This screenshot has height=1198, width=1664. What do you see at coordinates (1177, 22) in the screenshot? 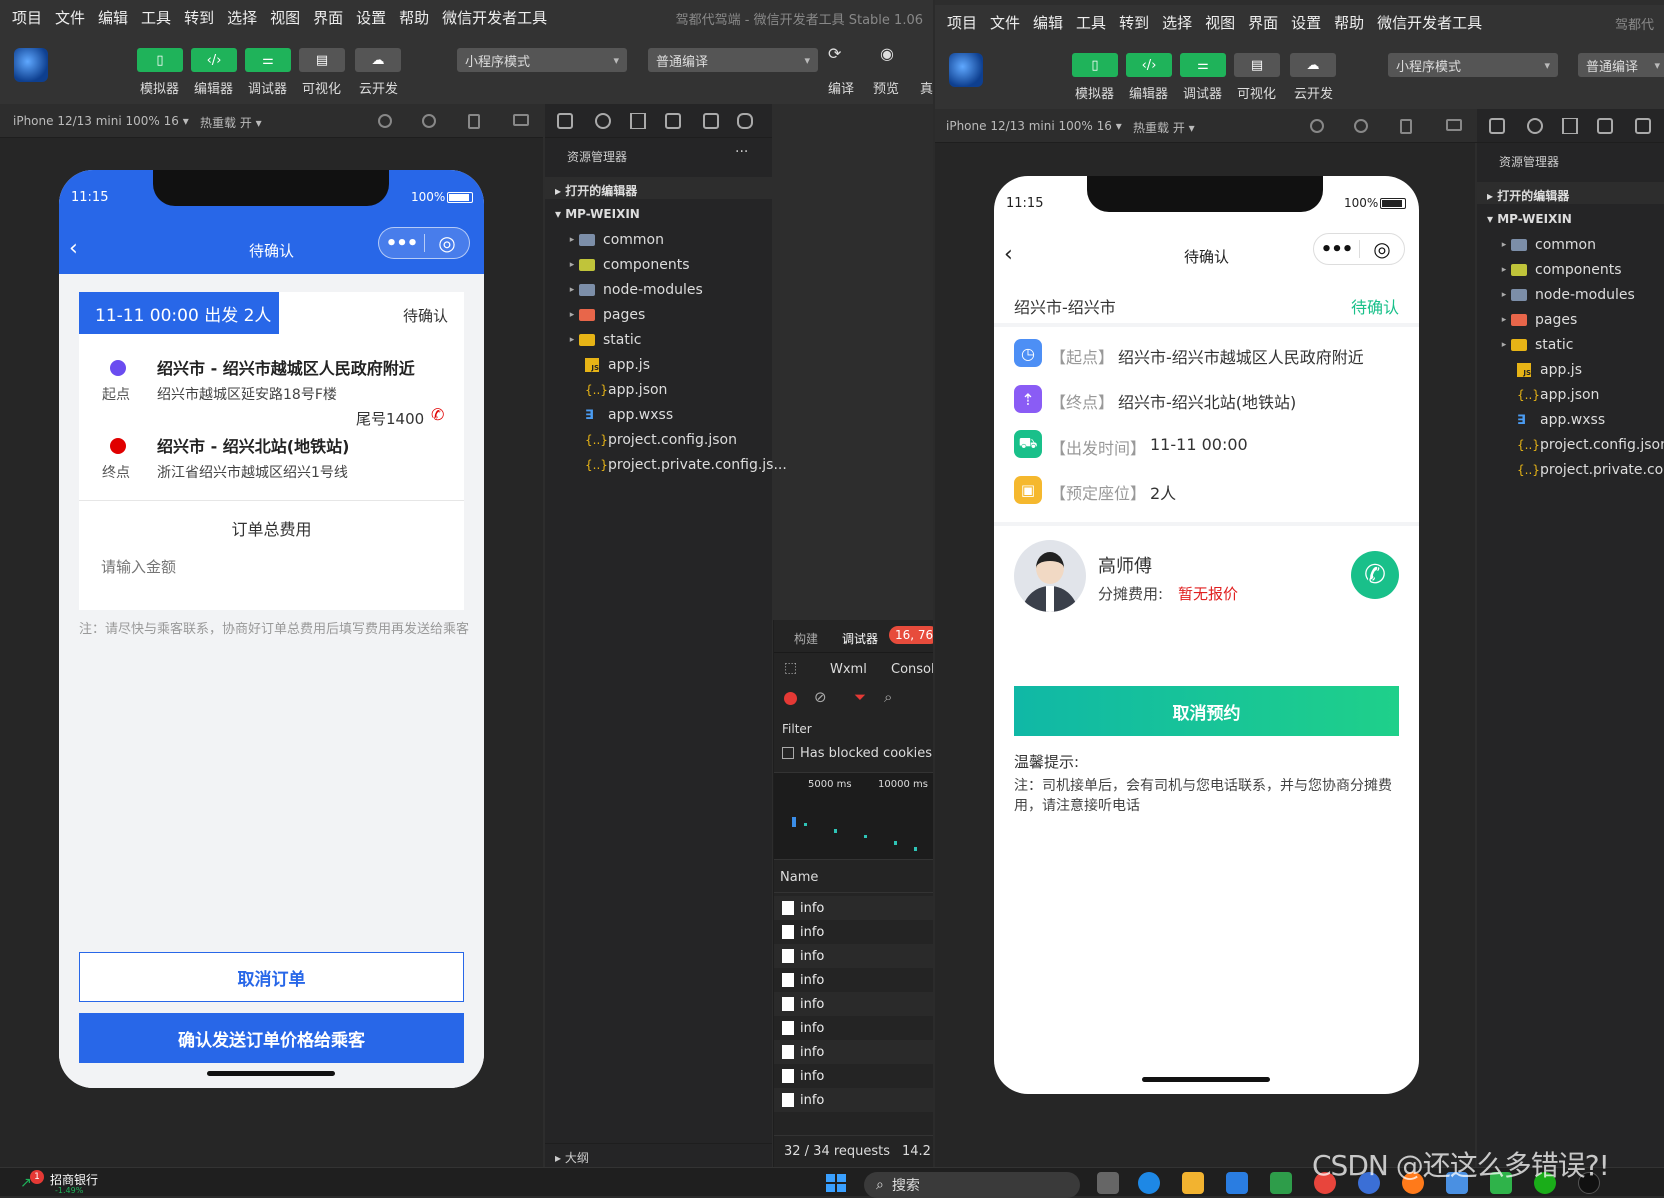
I see `menu-select: 选择` at bounding box center [1177, 22].